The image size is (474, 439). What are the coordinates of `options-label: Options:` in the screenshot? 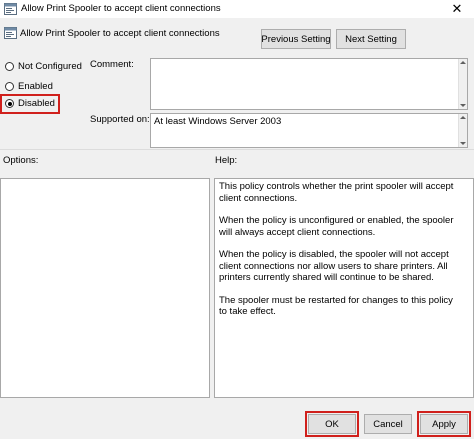 It's located at (21, 160).